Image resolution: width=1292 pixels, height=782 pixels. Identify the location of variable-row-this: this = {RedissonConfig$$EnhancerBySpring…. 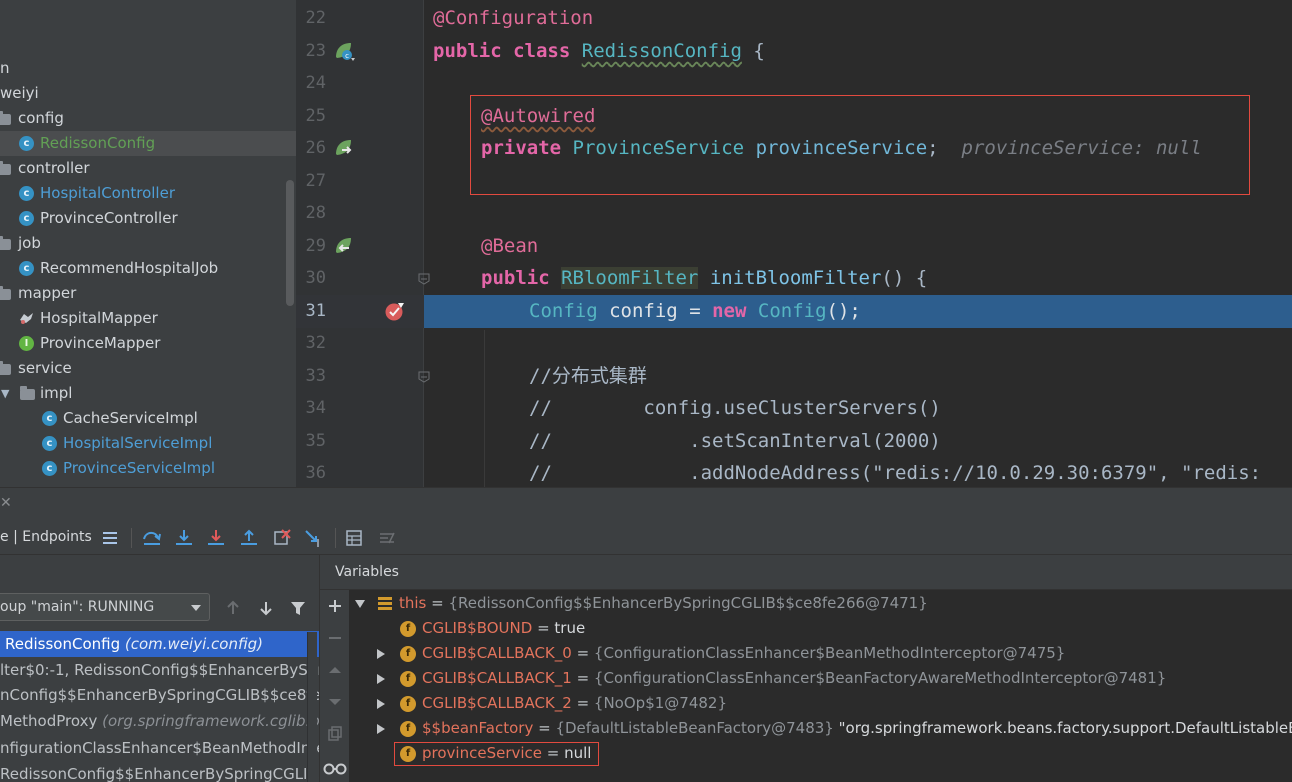
(820, 603).